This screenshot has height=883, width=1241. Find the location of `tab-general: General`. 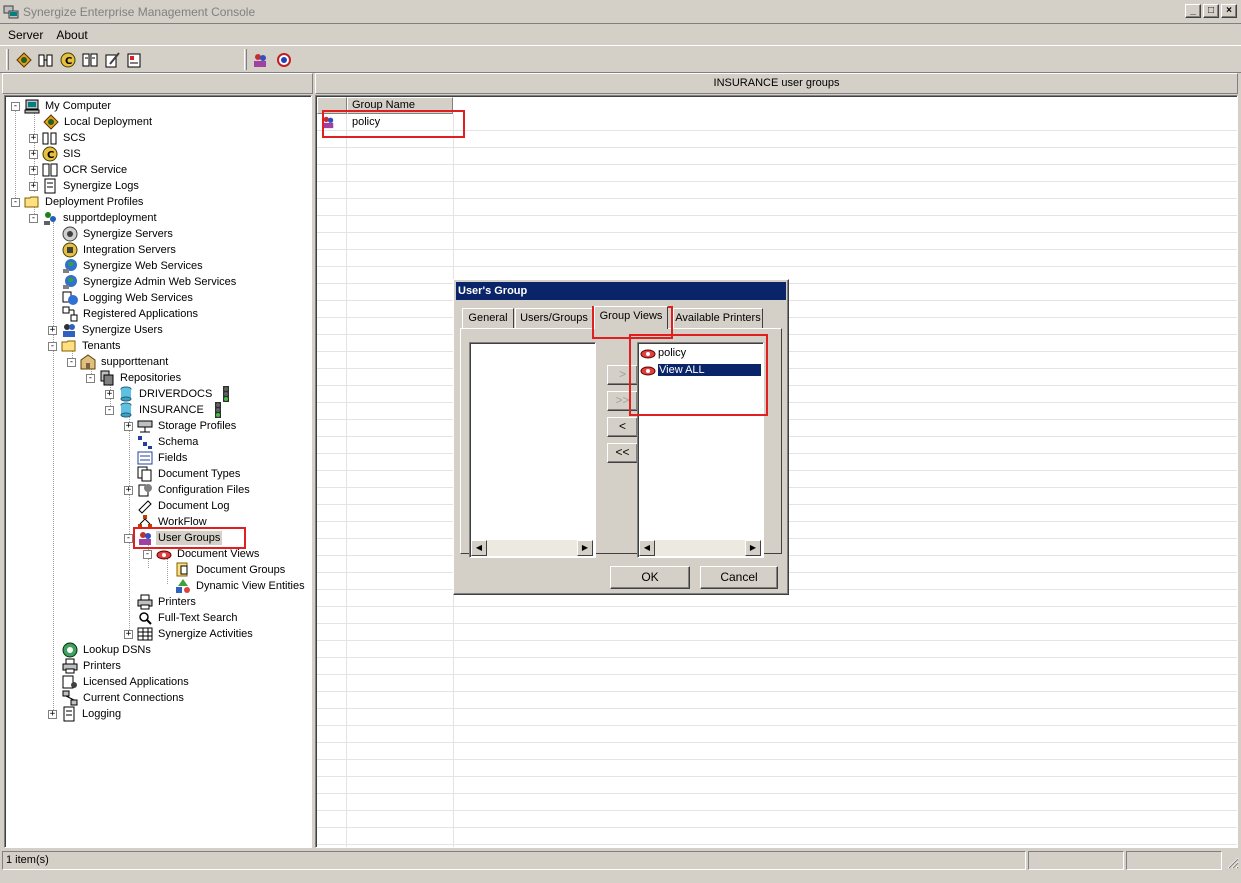

tab-general: General is located at coordinates (488, 318).